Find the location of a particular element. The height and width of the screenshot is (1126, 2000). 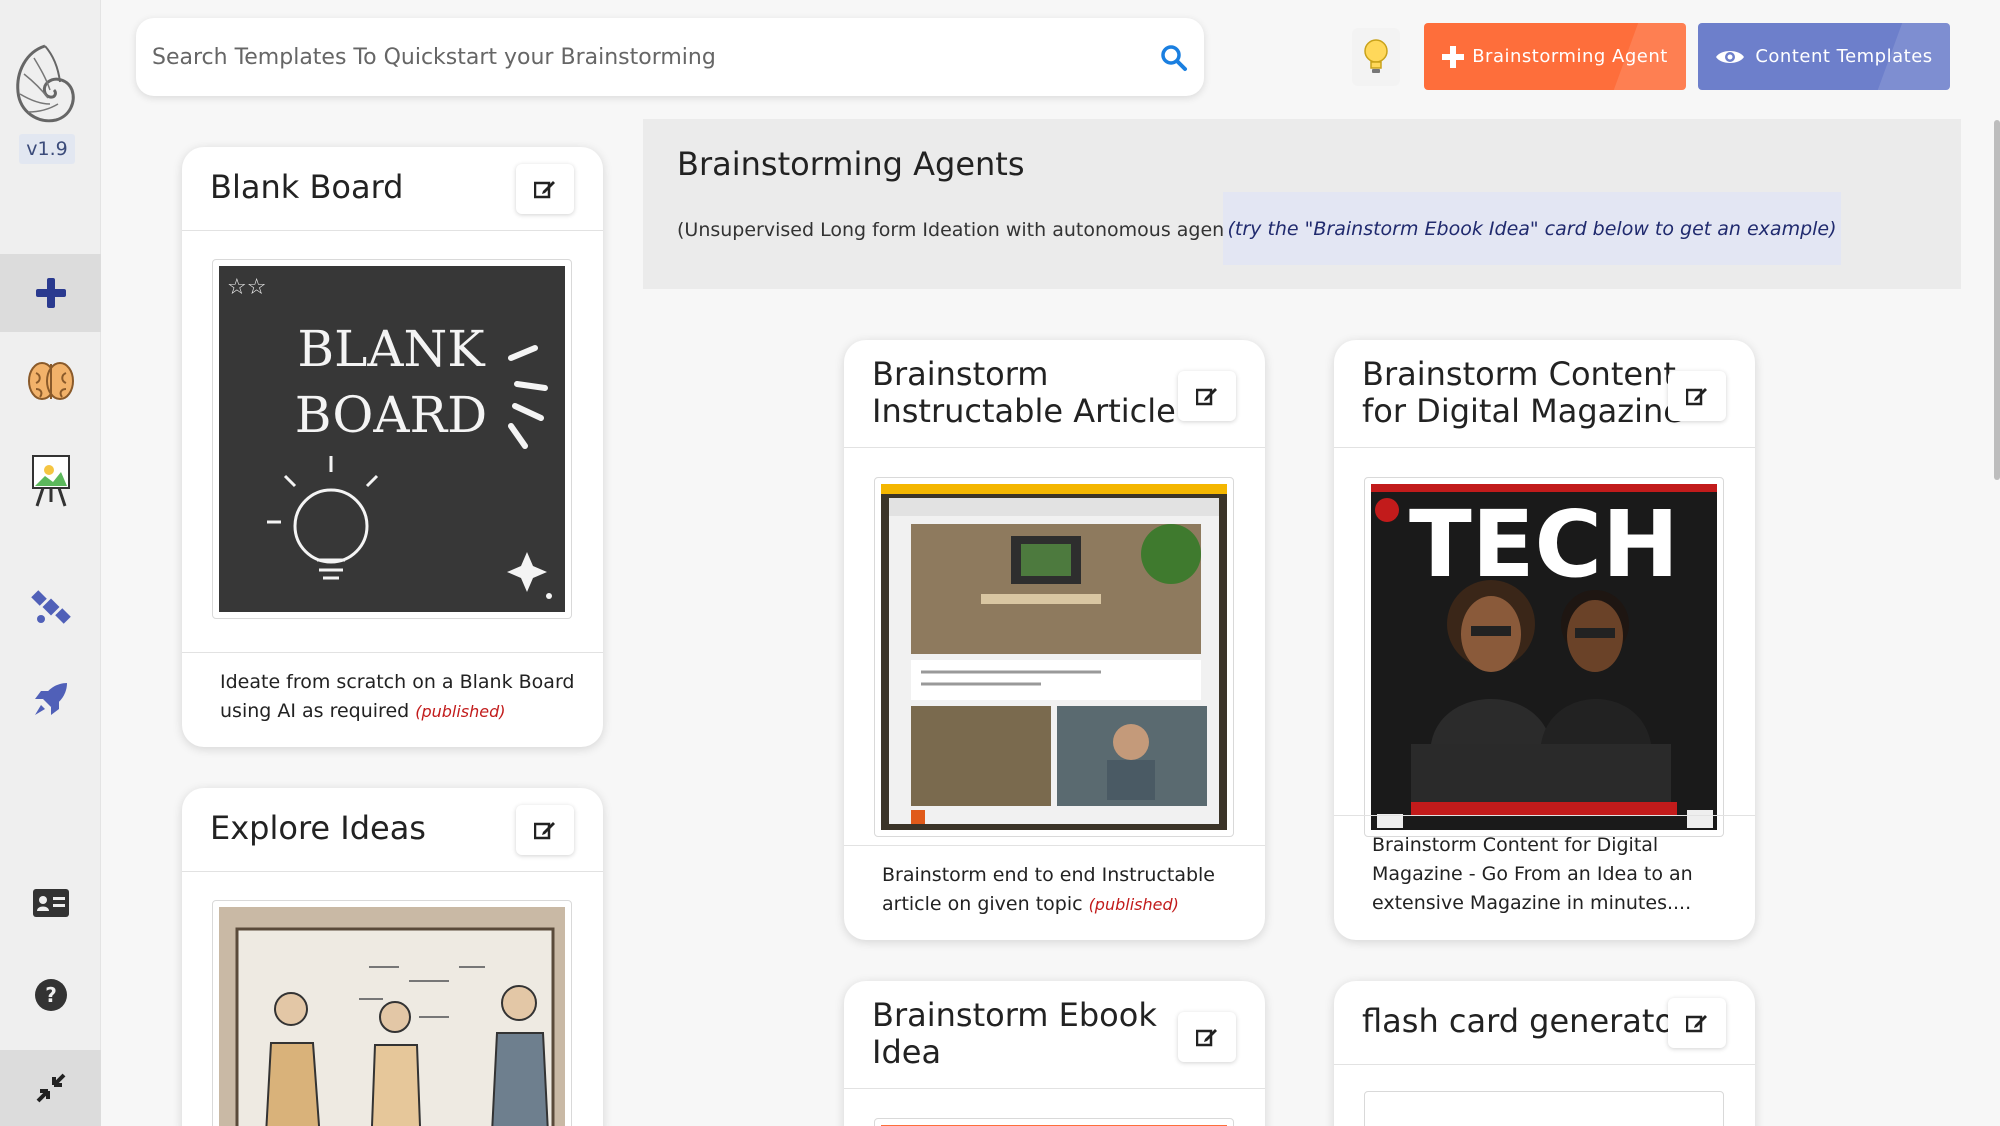

card-header: Blank Board is located at coordinates (392, 189).